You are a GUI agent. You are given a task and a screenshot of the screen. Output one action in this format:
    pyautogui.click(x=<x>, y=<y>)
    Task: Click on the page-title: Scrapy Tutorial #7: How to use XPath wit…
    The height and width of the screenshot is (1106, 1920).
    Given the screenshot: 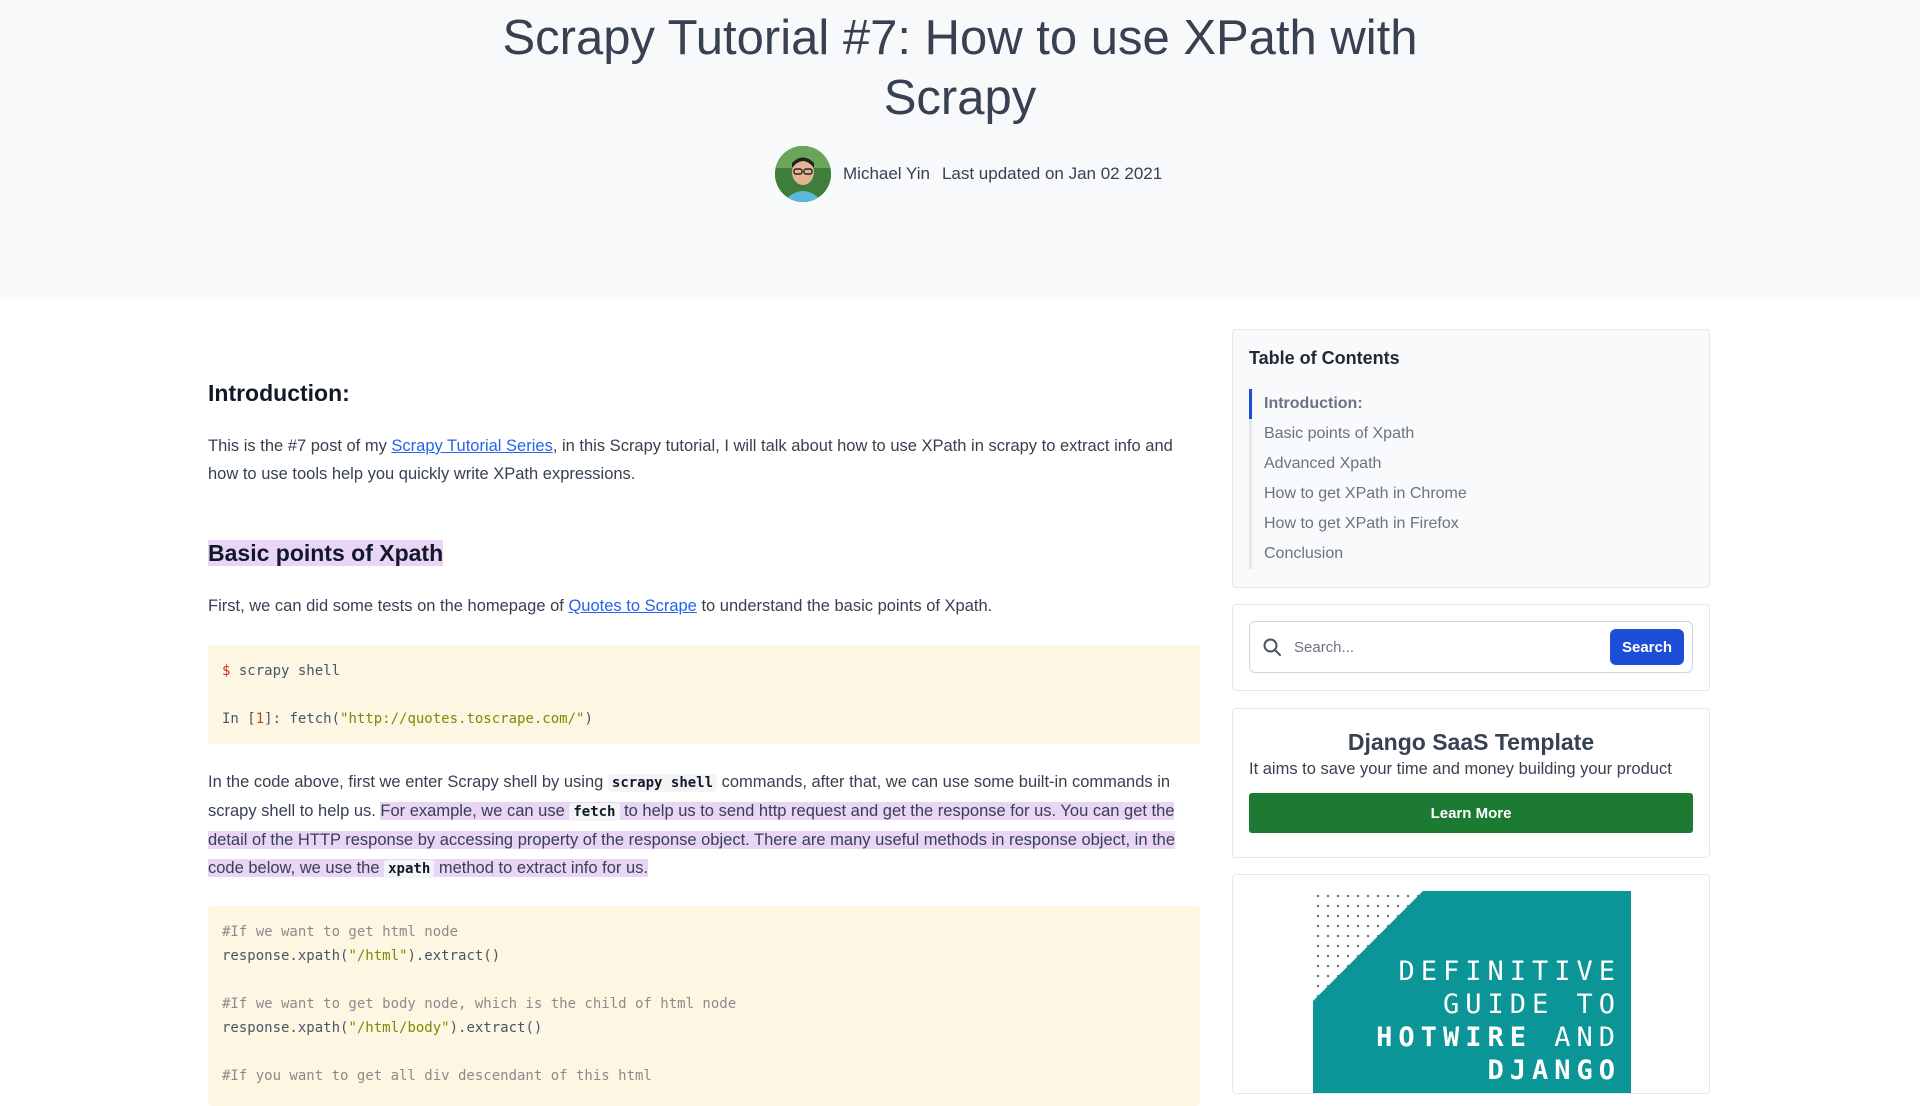 What is the action you would take?
    pyautogui.click(x=960, y=68)
    